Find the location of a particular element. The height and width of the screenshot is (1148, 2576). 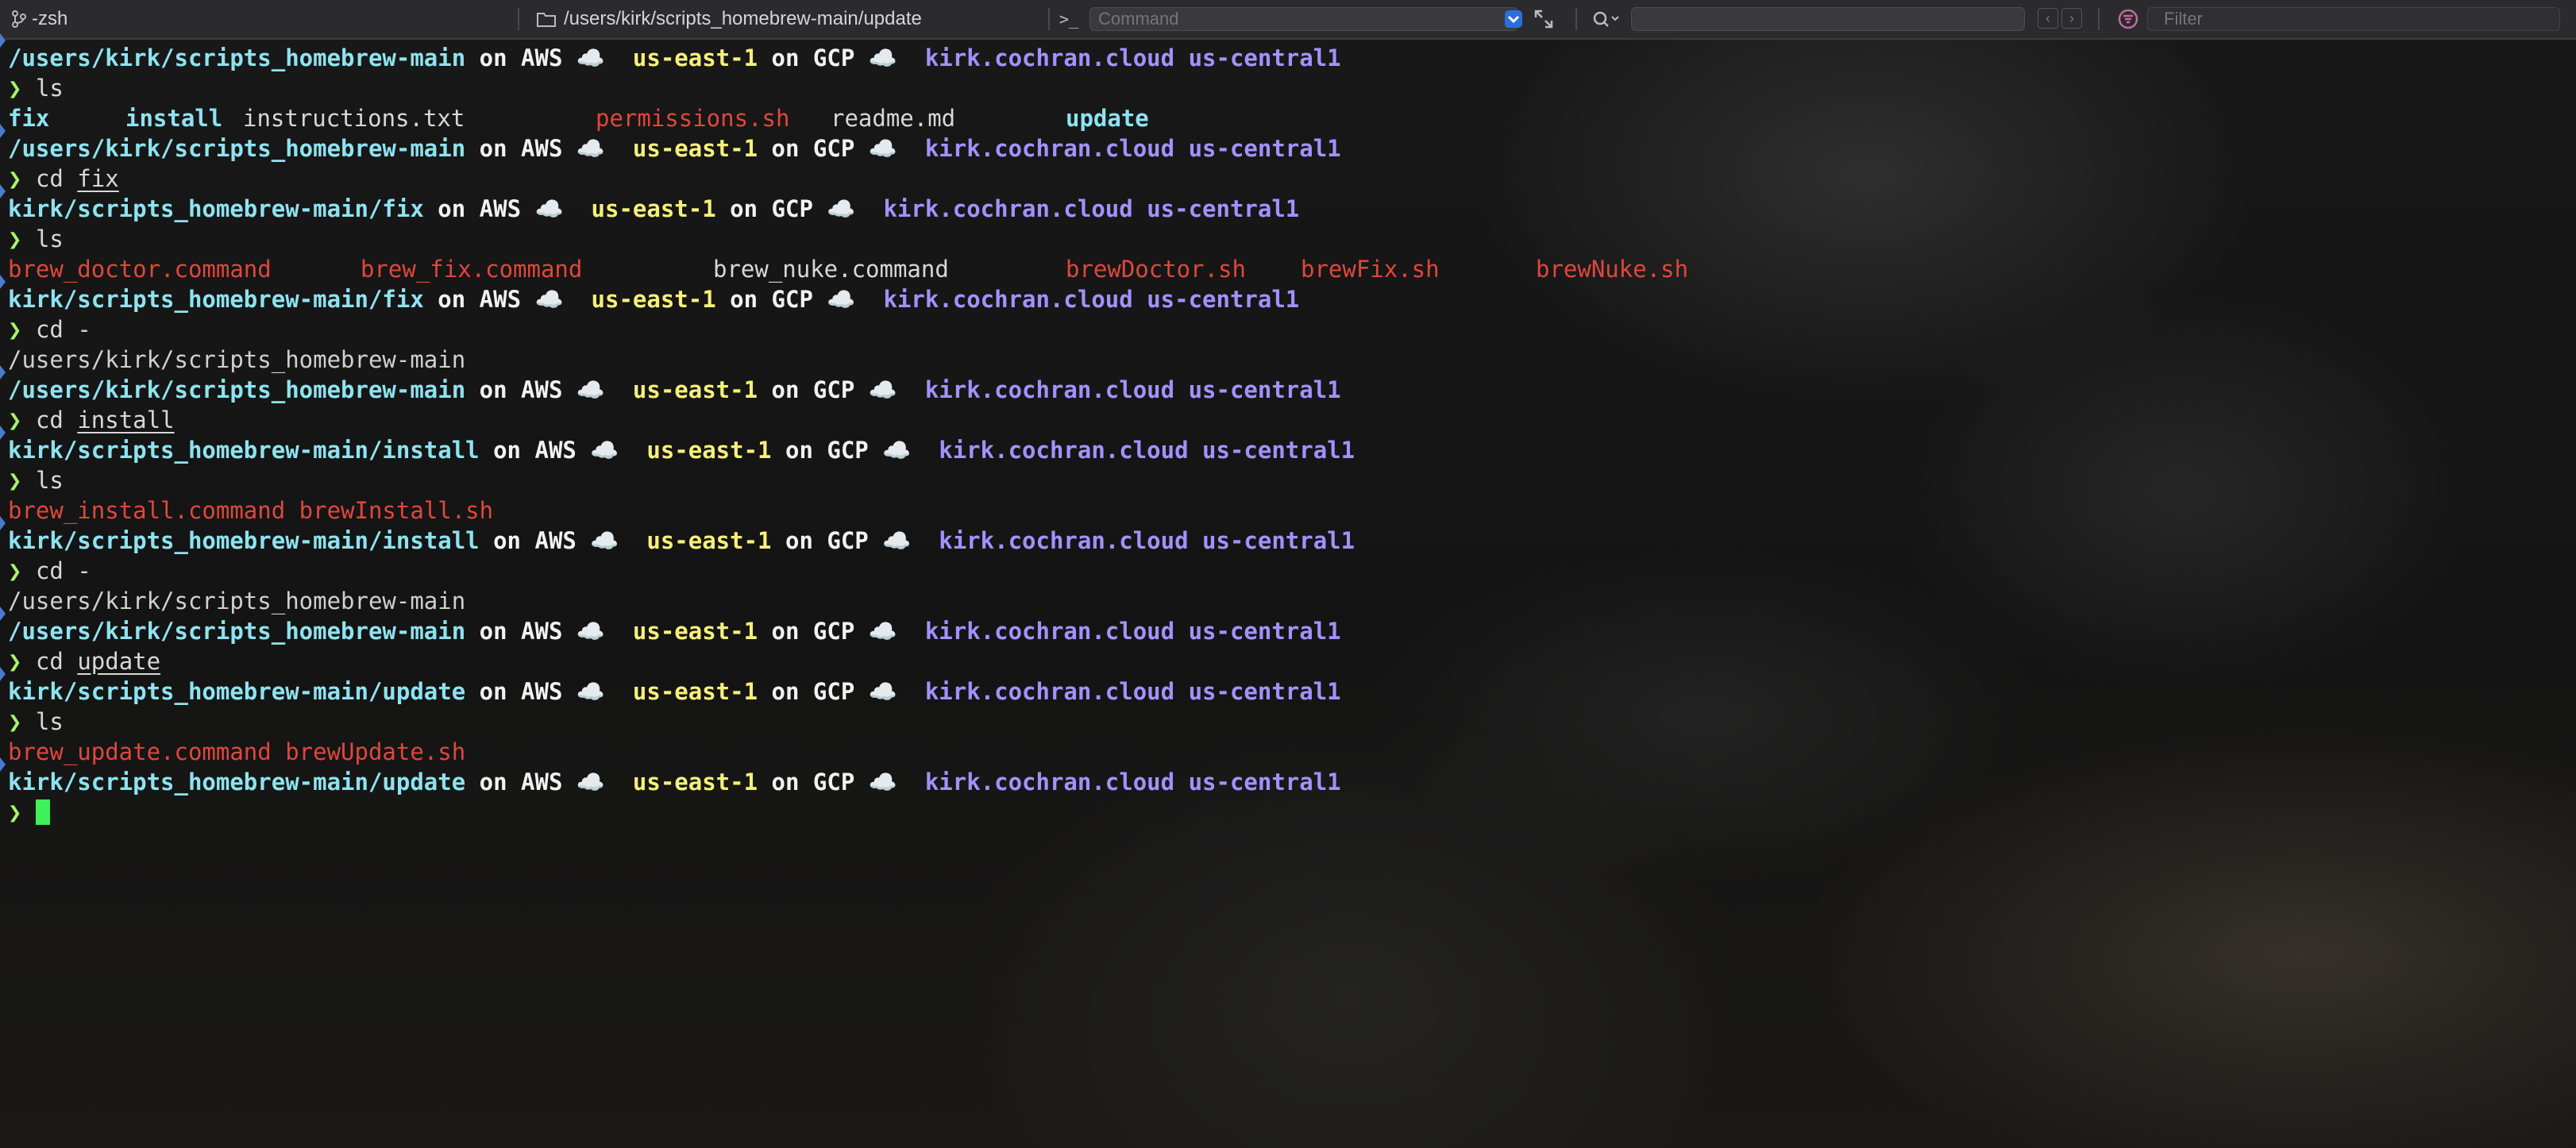

search-icon is located at coordinates (1607, 19).